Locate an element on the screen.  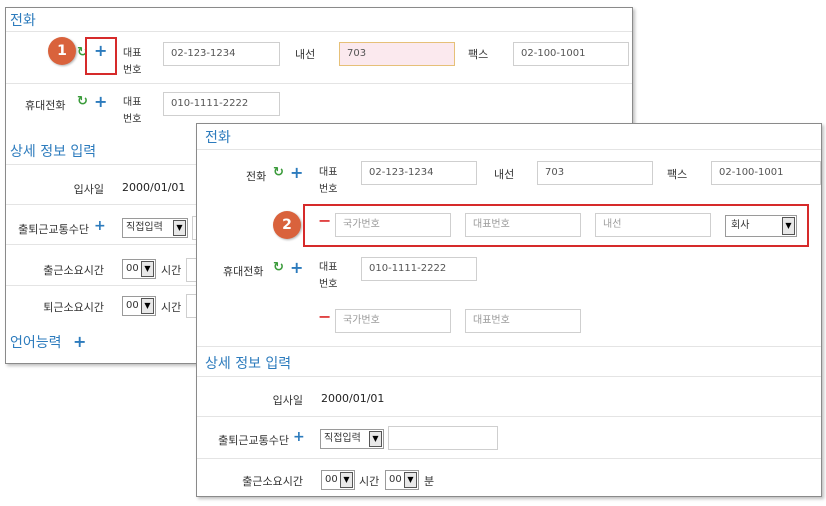
extension-input-new: 내선 is located at coordinates (653, 225).